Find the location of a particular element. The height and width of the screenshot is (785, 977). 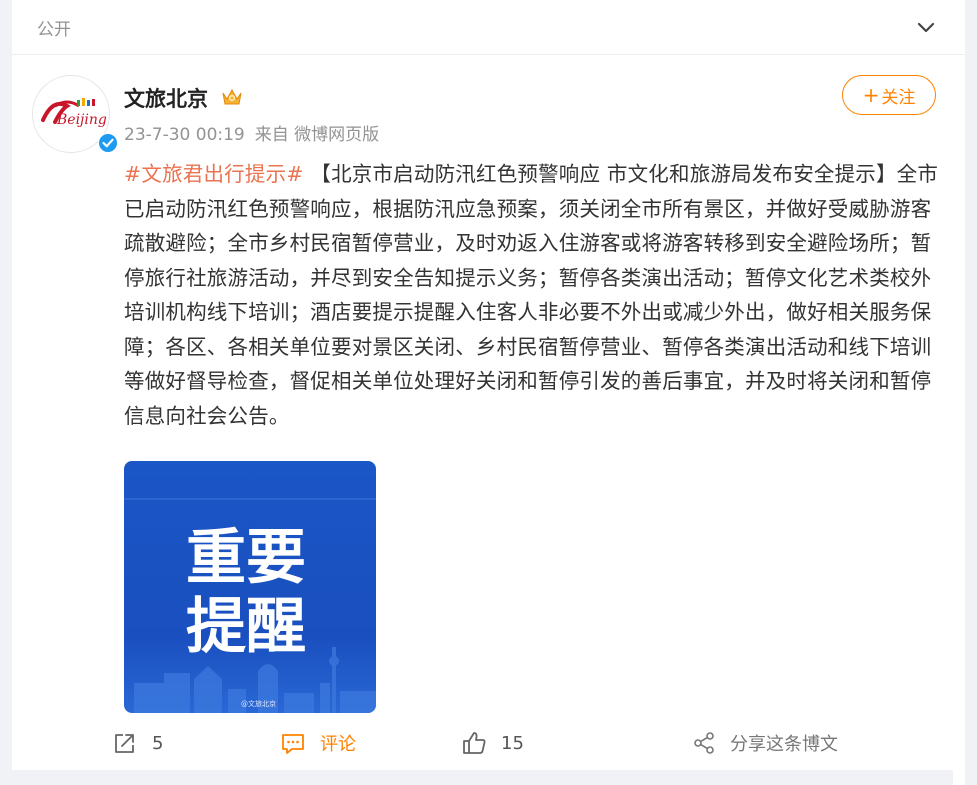

follow-label: 关注 is located at coordinates (898, 97).